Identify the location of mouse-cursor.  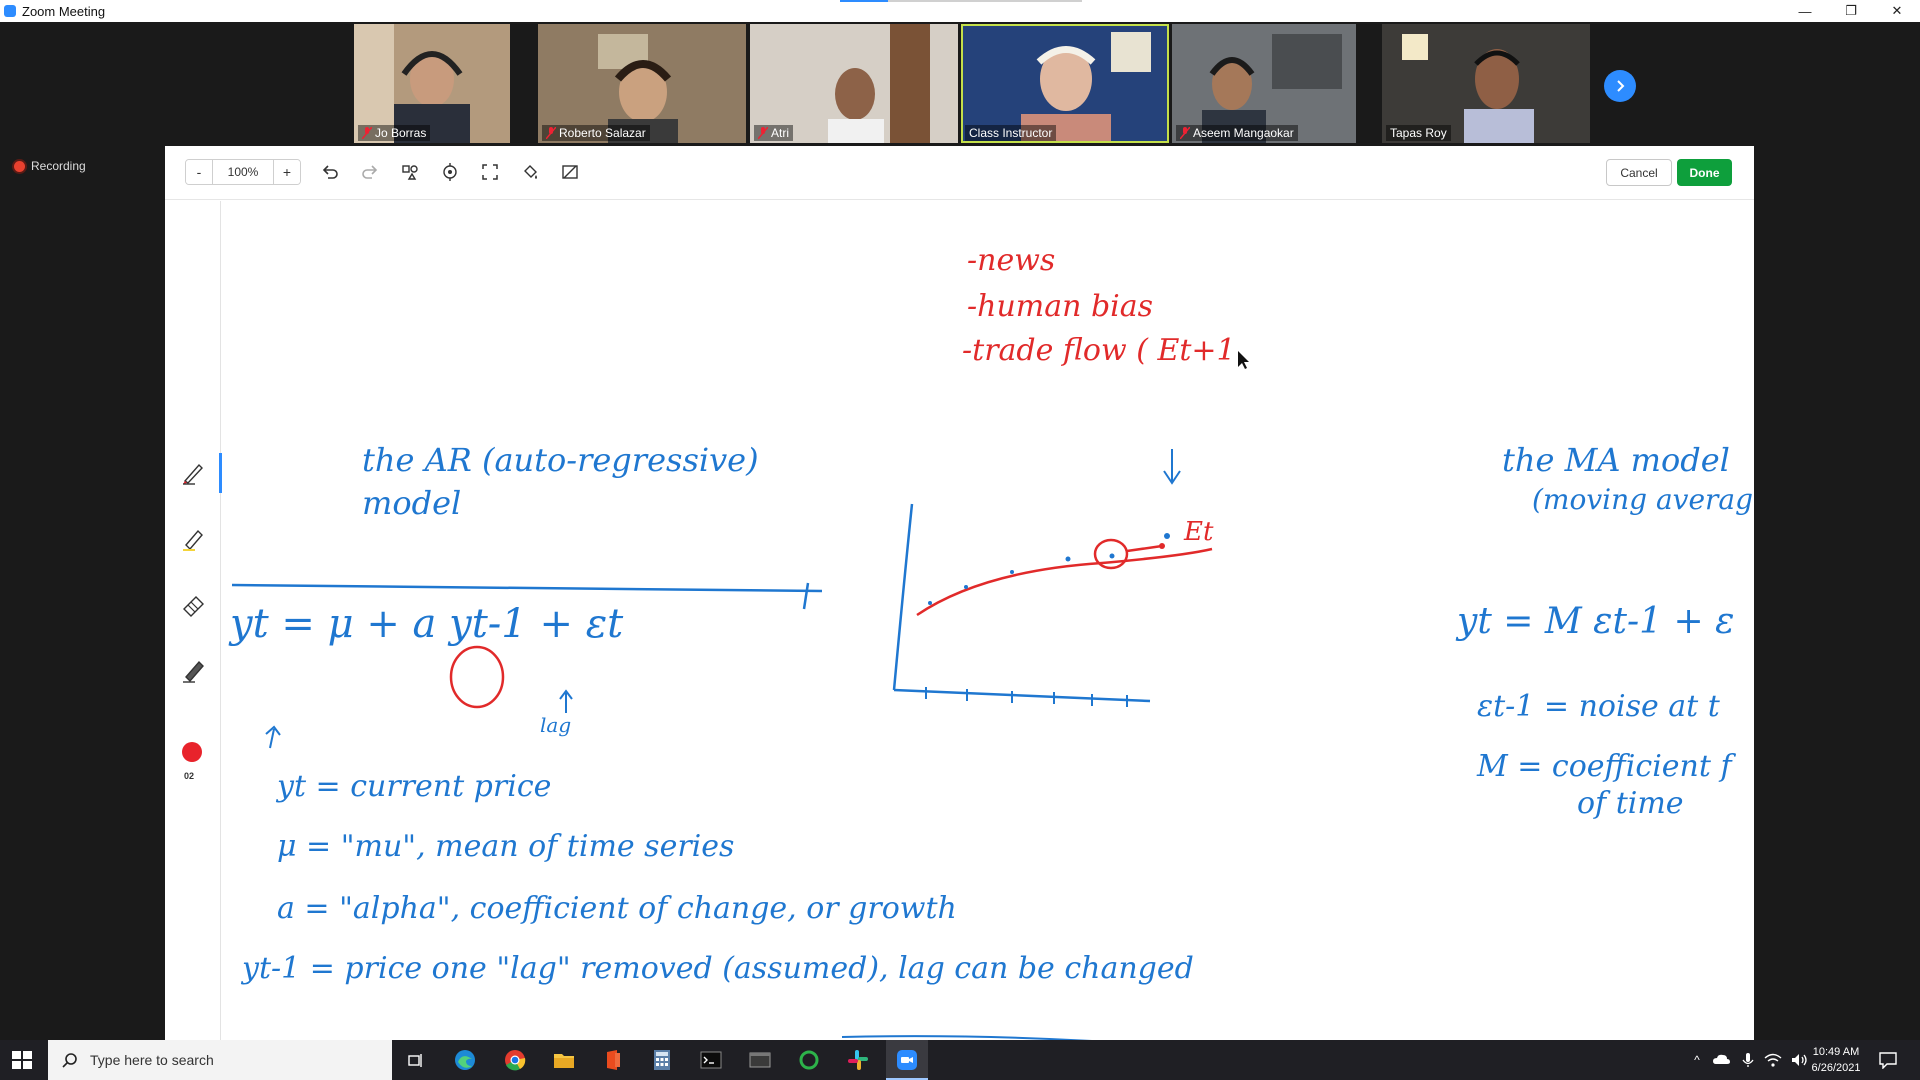
(1243, 360).